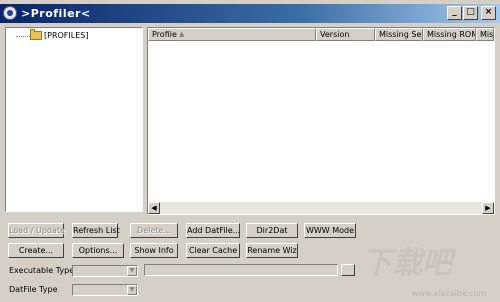  What do you see at coordinates (272, 250) in the screenshot?
I see `rename-wiz-button: Rename Wiz` at bounding box center [272, 250].